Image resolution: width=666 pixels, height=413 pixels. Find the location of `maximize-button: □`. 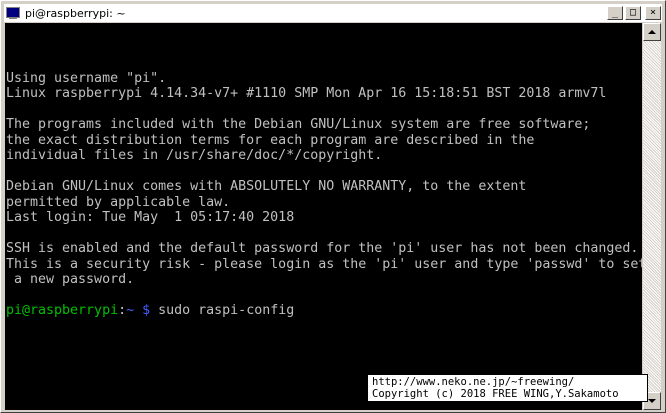

maximize-button: □ is located at coordinates (633, 13).